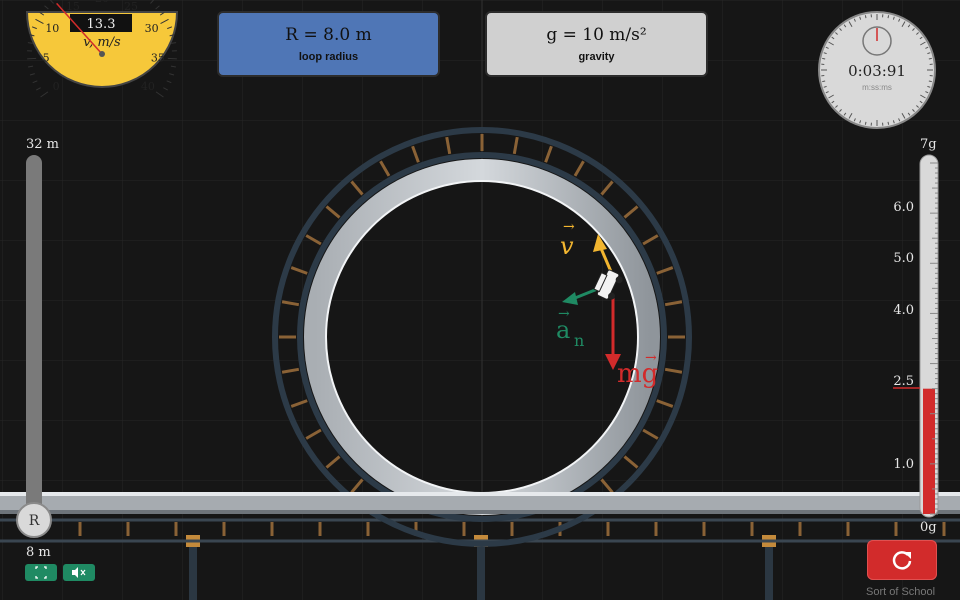 The image size is (960, 600). Describe the element at coordinates (148, 86) in the screenshot. I see `speedometer-tick-label: 40` at that location.